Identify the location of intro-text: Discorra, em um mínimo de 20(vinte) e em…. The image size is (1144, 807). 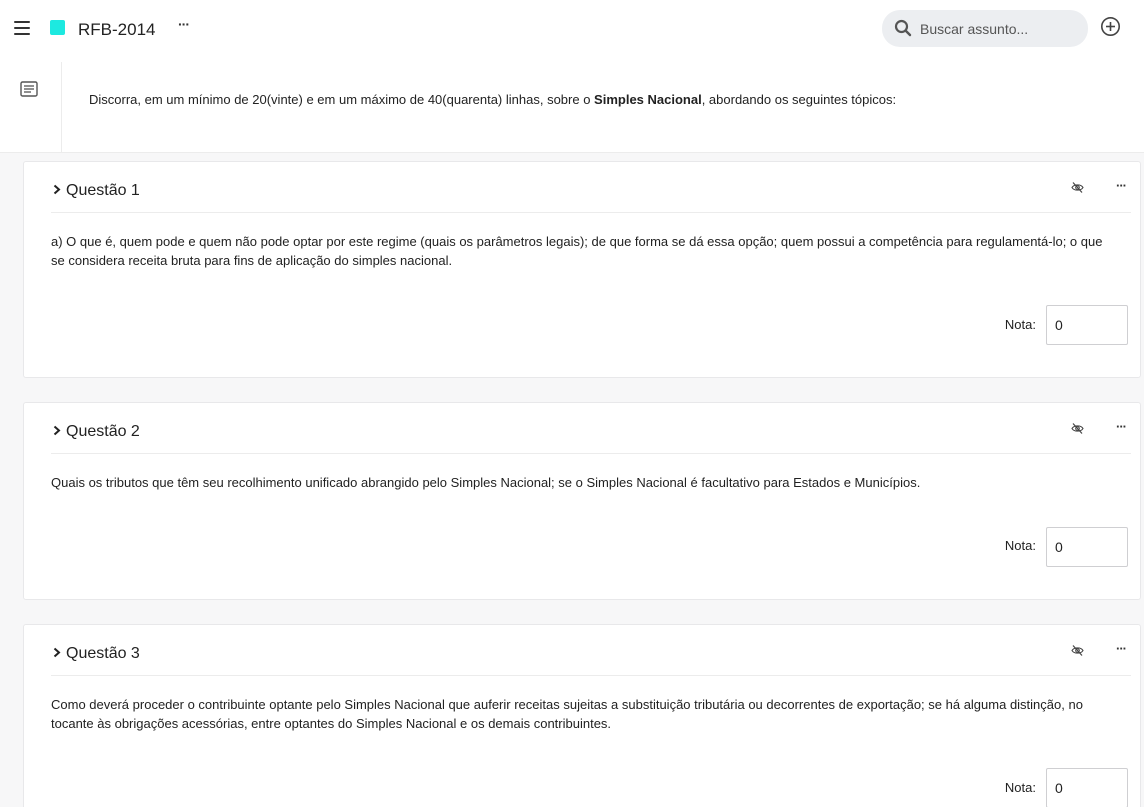
(492, 99).